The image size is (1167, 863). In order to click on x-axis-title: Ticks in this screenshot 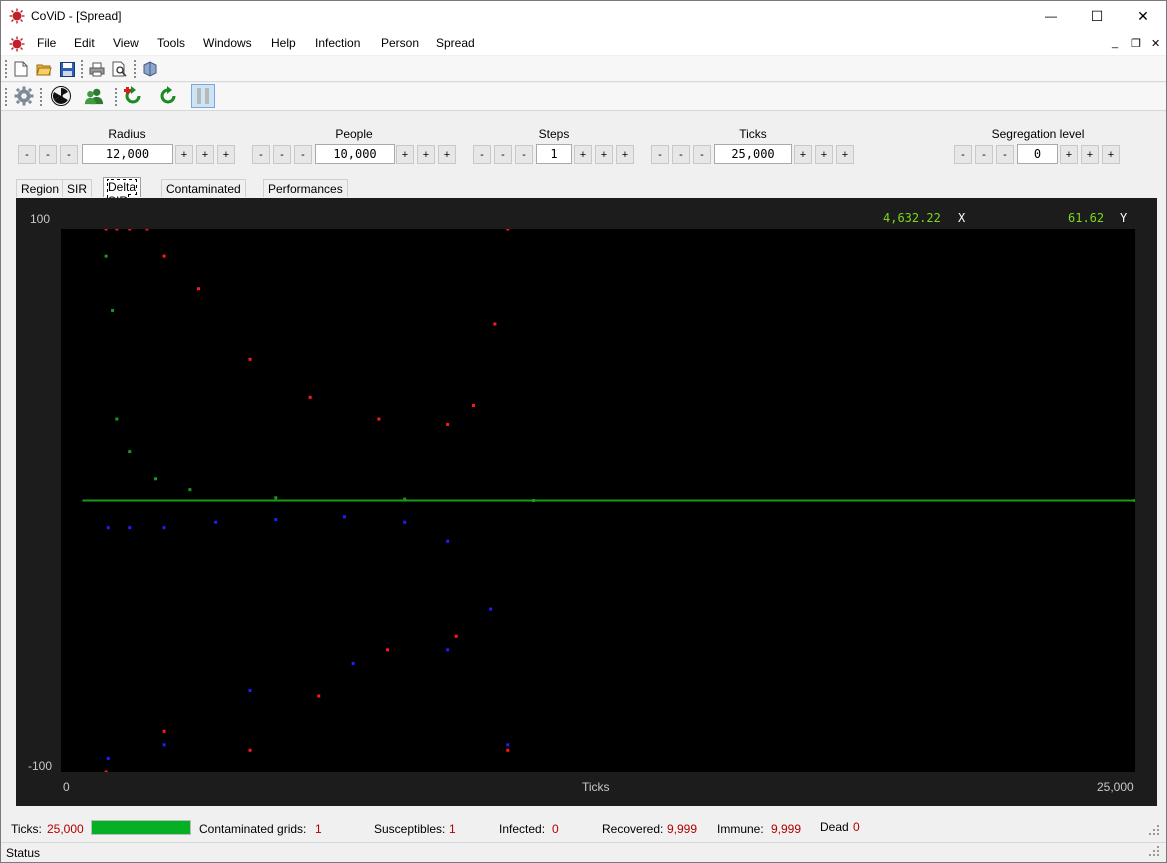, I will do `click(596, 787)`.